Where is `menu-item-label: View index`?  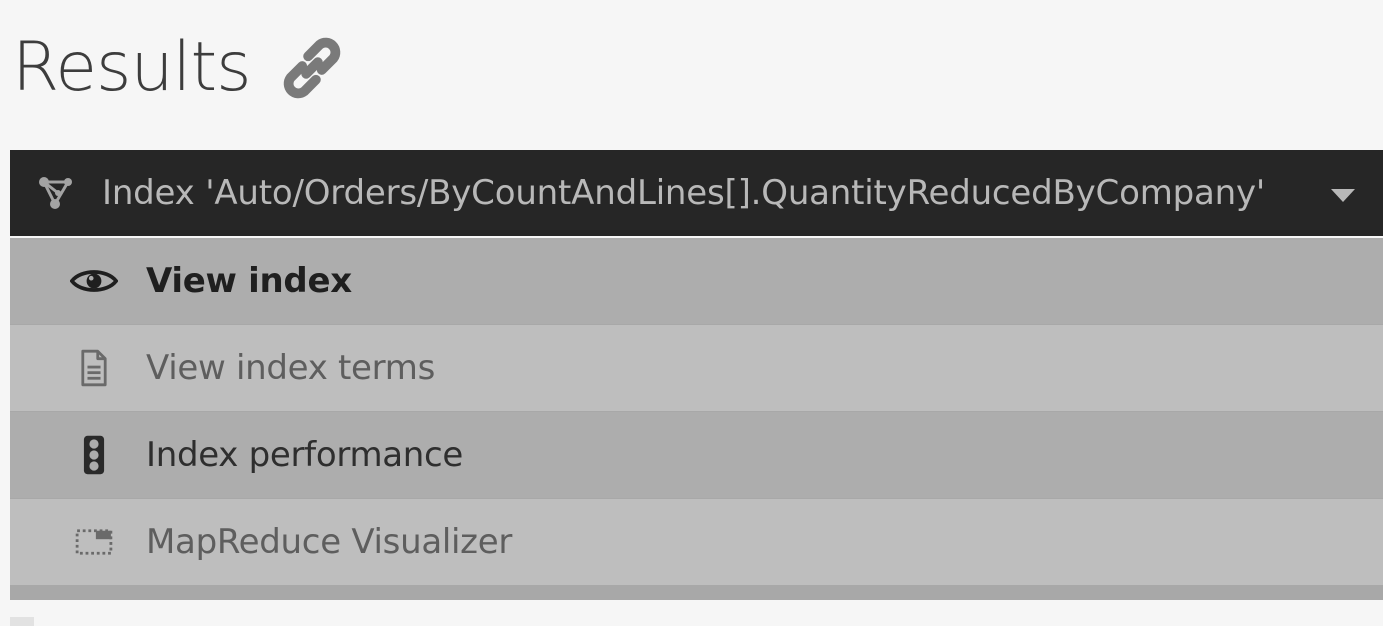
menu-item-label: View index is located at coordinates (249, 281).